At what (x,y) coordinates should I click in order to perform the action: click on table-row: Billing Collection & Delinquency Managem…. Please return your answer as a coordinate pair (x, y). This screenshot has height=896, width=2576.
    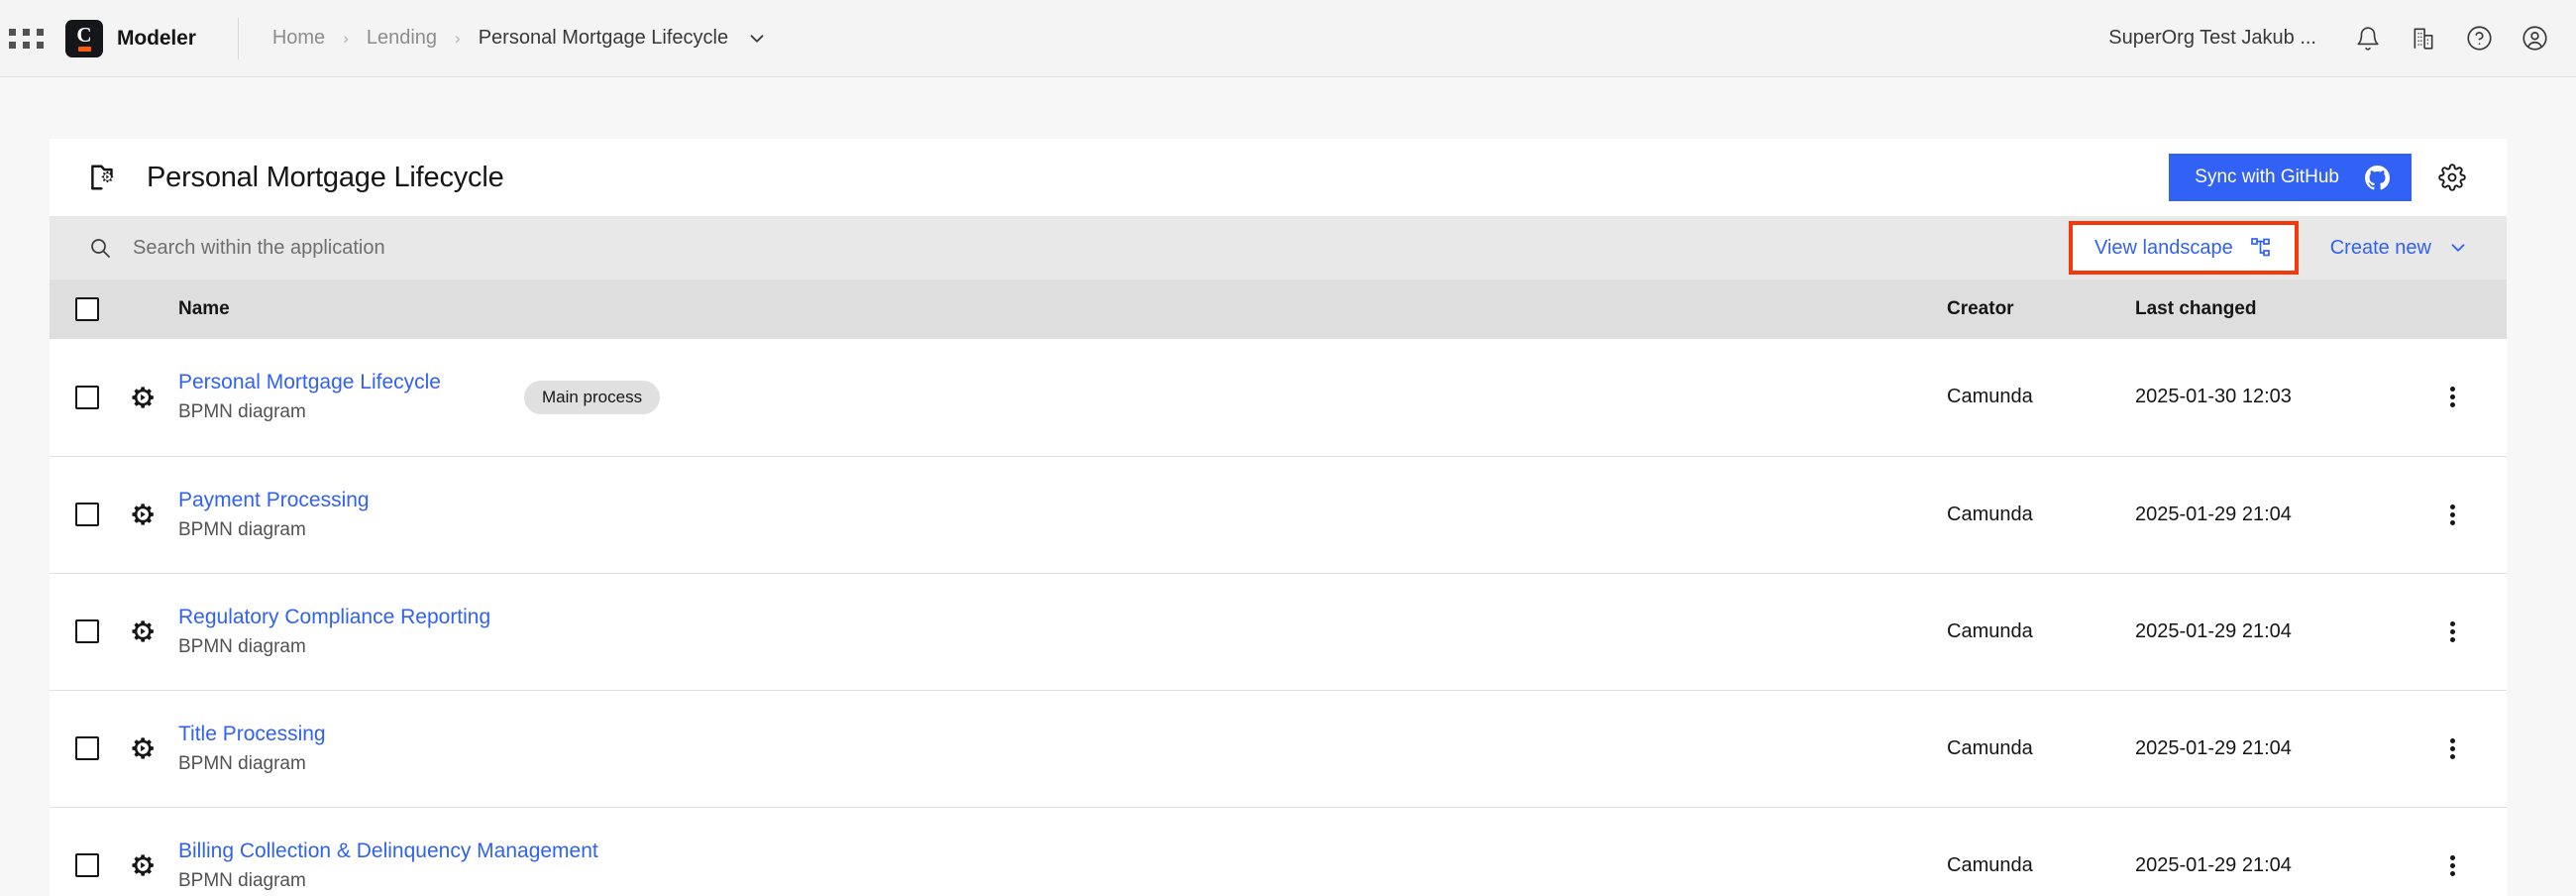
    Looking at the image, I should click on (1278, 851).